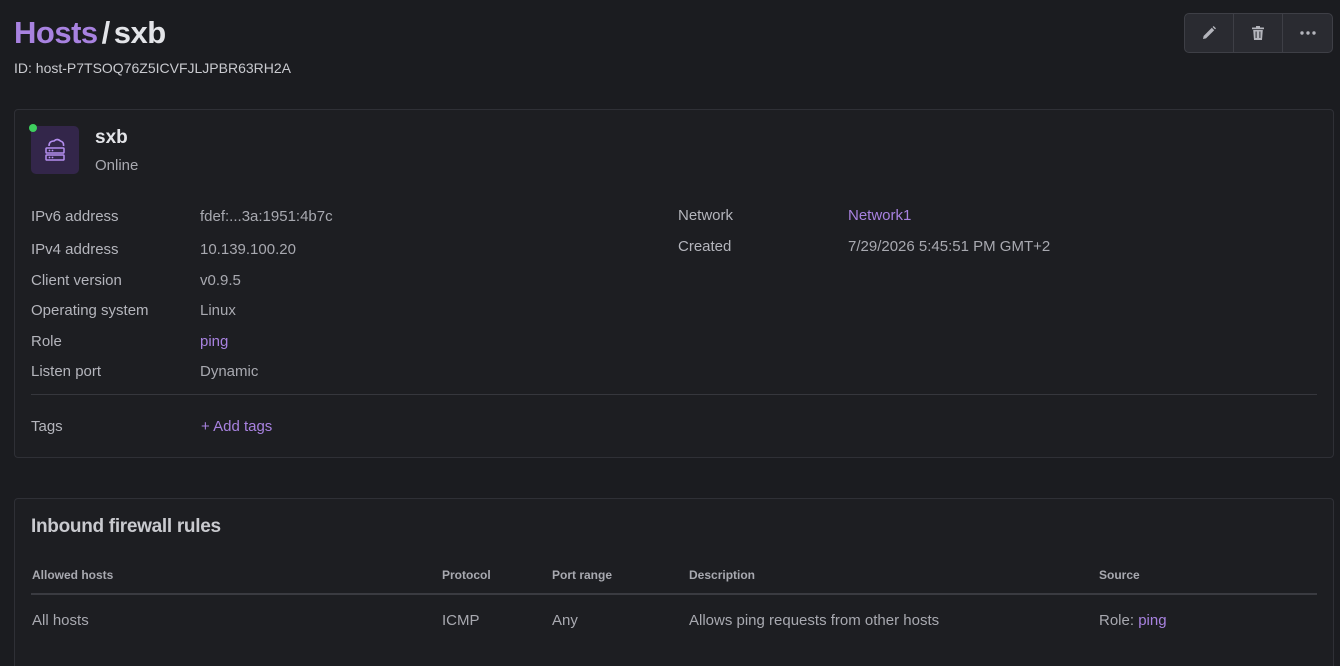 This screenshot has width=1340, height=666. I want to click on cell-allowed-hosts: All hosts, so click(60, 620).